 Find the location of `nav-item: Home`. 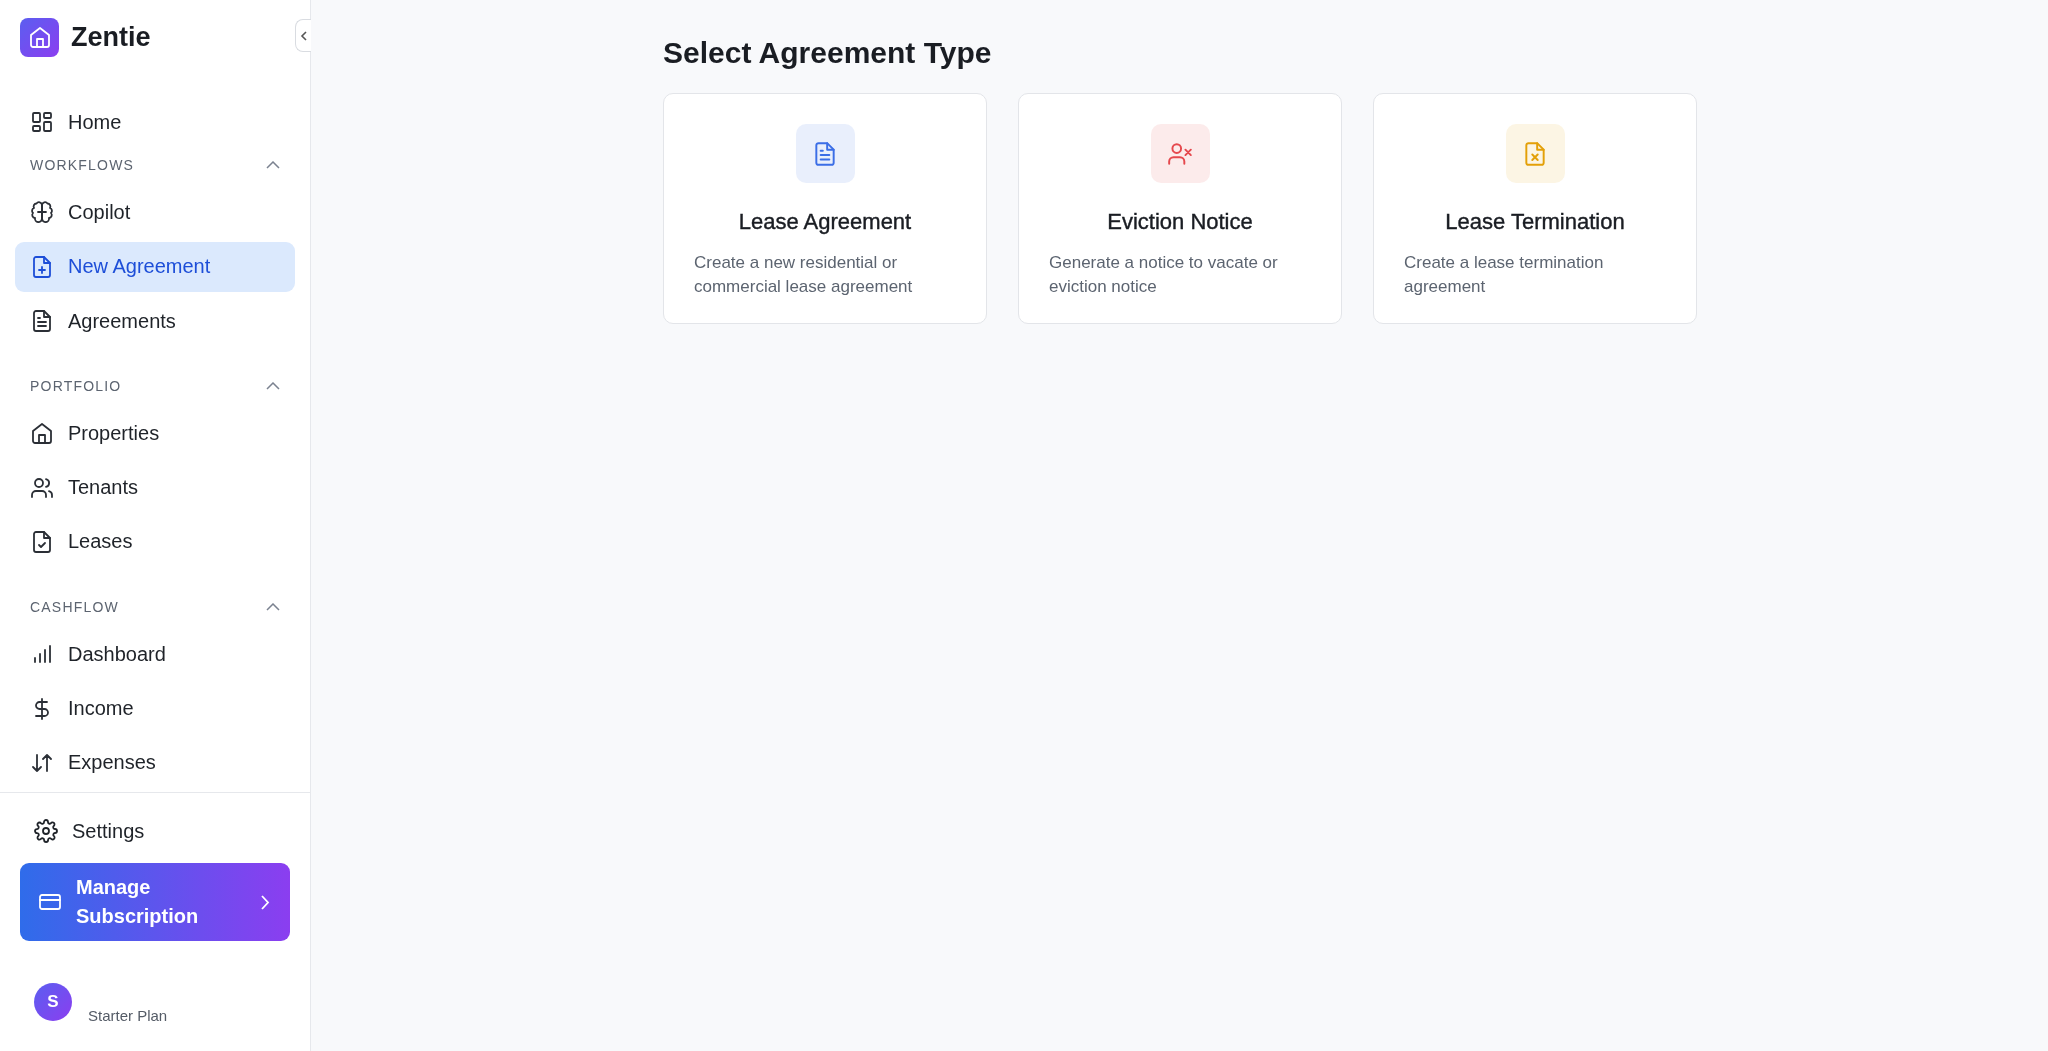

nav-item: Home is located at coordinates (155, 122).